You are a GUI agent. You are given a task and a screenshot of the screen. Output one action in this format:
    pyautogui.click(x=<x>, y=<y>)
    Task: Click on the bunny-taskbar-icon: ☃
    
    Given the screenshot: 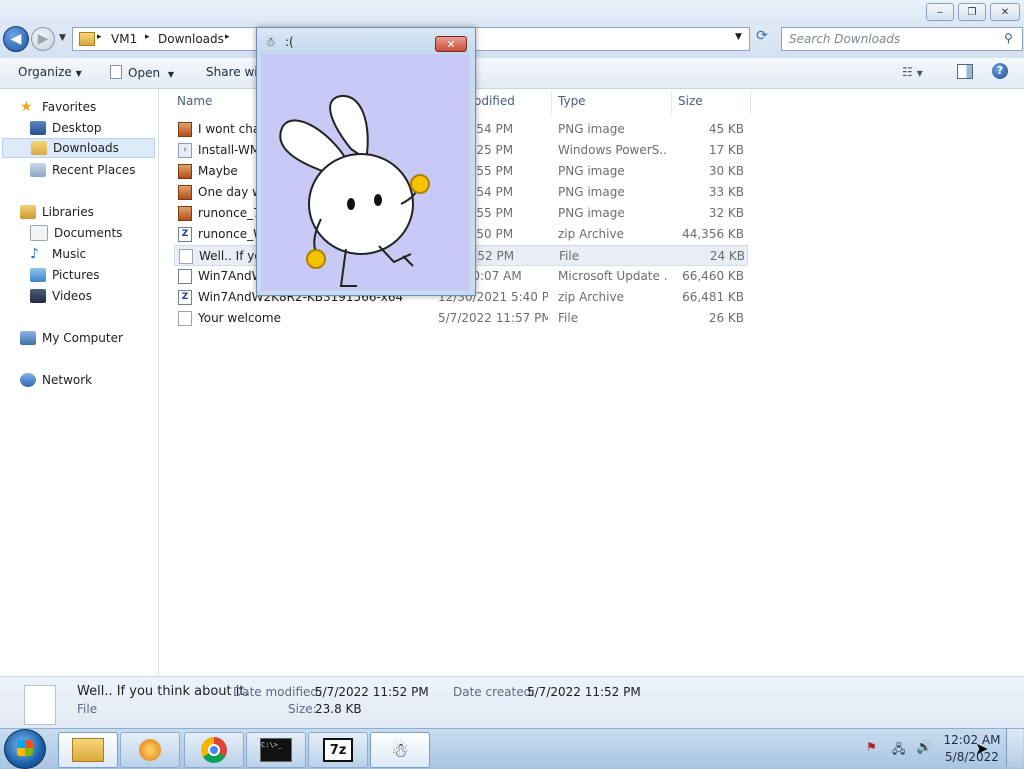 What is the action you would take?
    pyautogui.click(x=400, y=750)
    